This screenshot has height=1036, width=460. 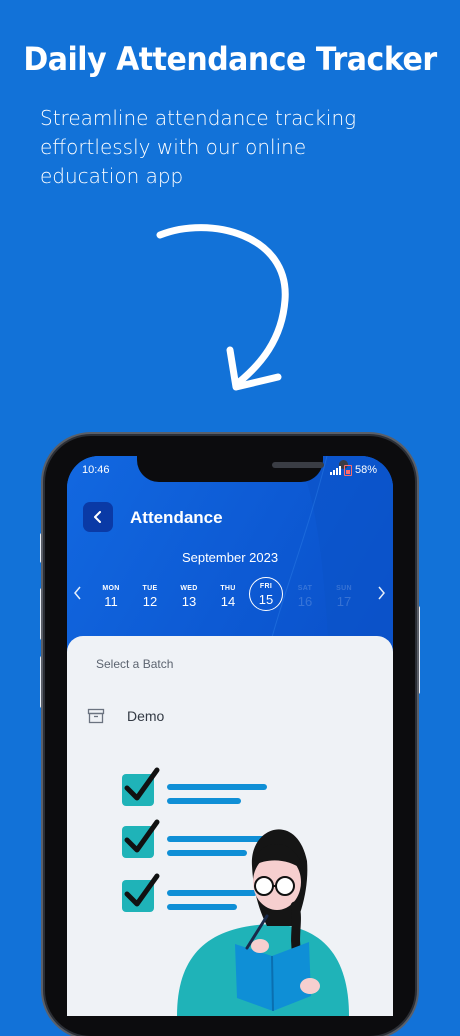 I want to click on day-label: WED, so click(x=189, y=588).